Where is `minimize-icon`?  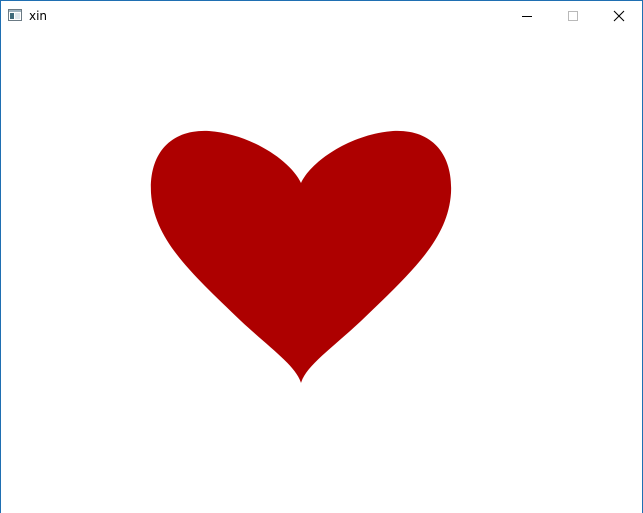
minimize-icon is located at coordinates (527, 16).